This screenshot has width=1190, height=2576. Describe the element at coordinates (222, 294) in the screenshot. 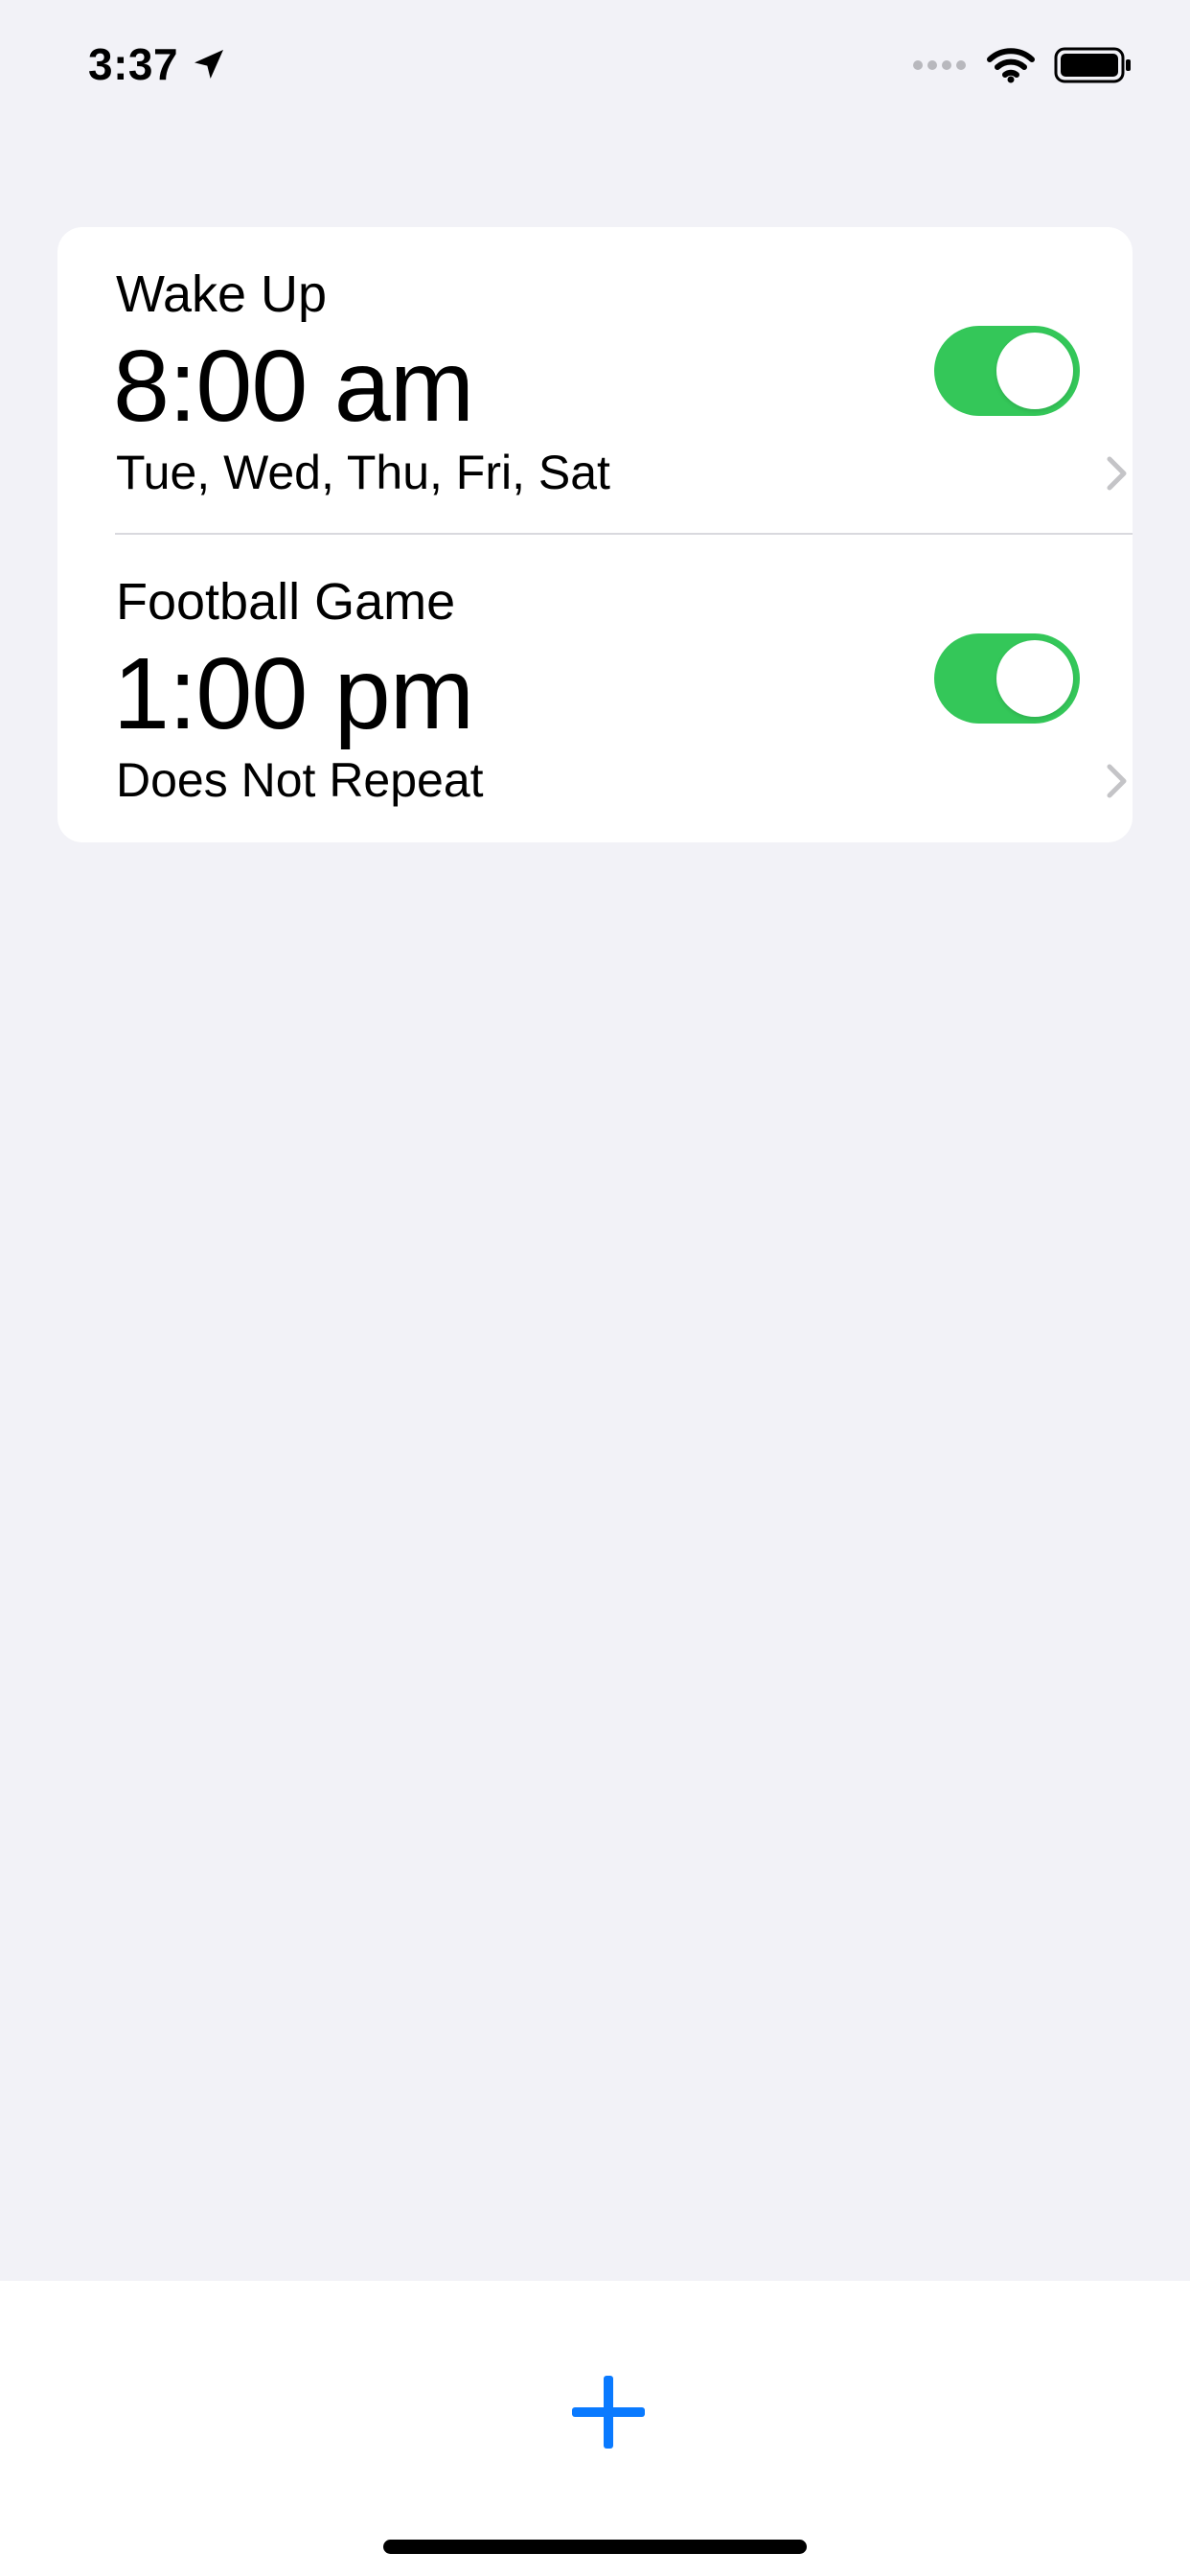

I see `alarm-label: Wake Up` at that location.